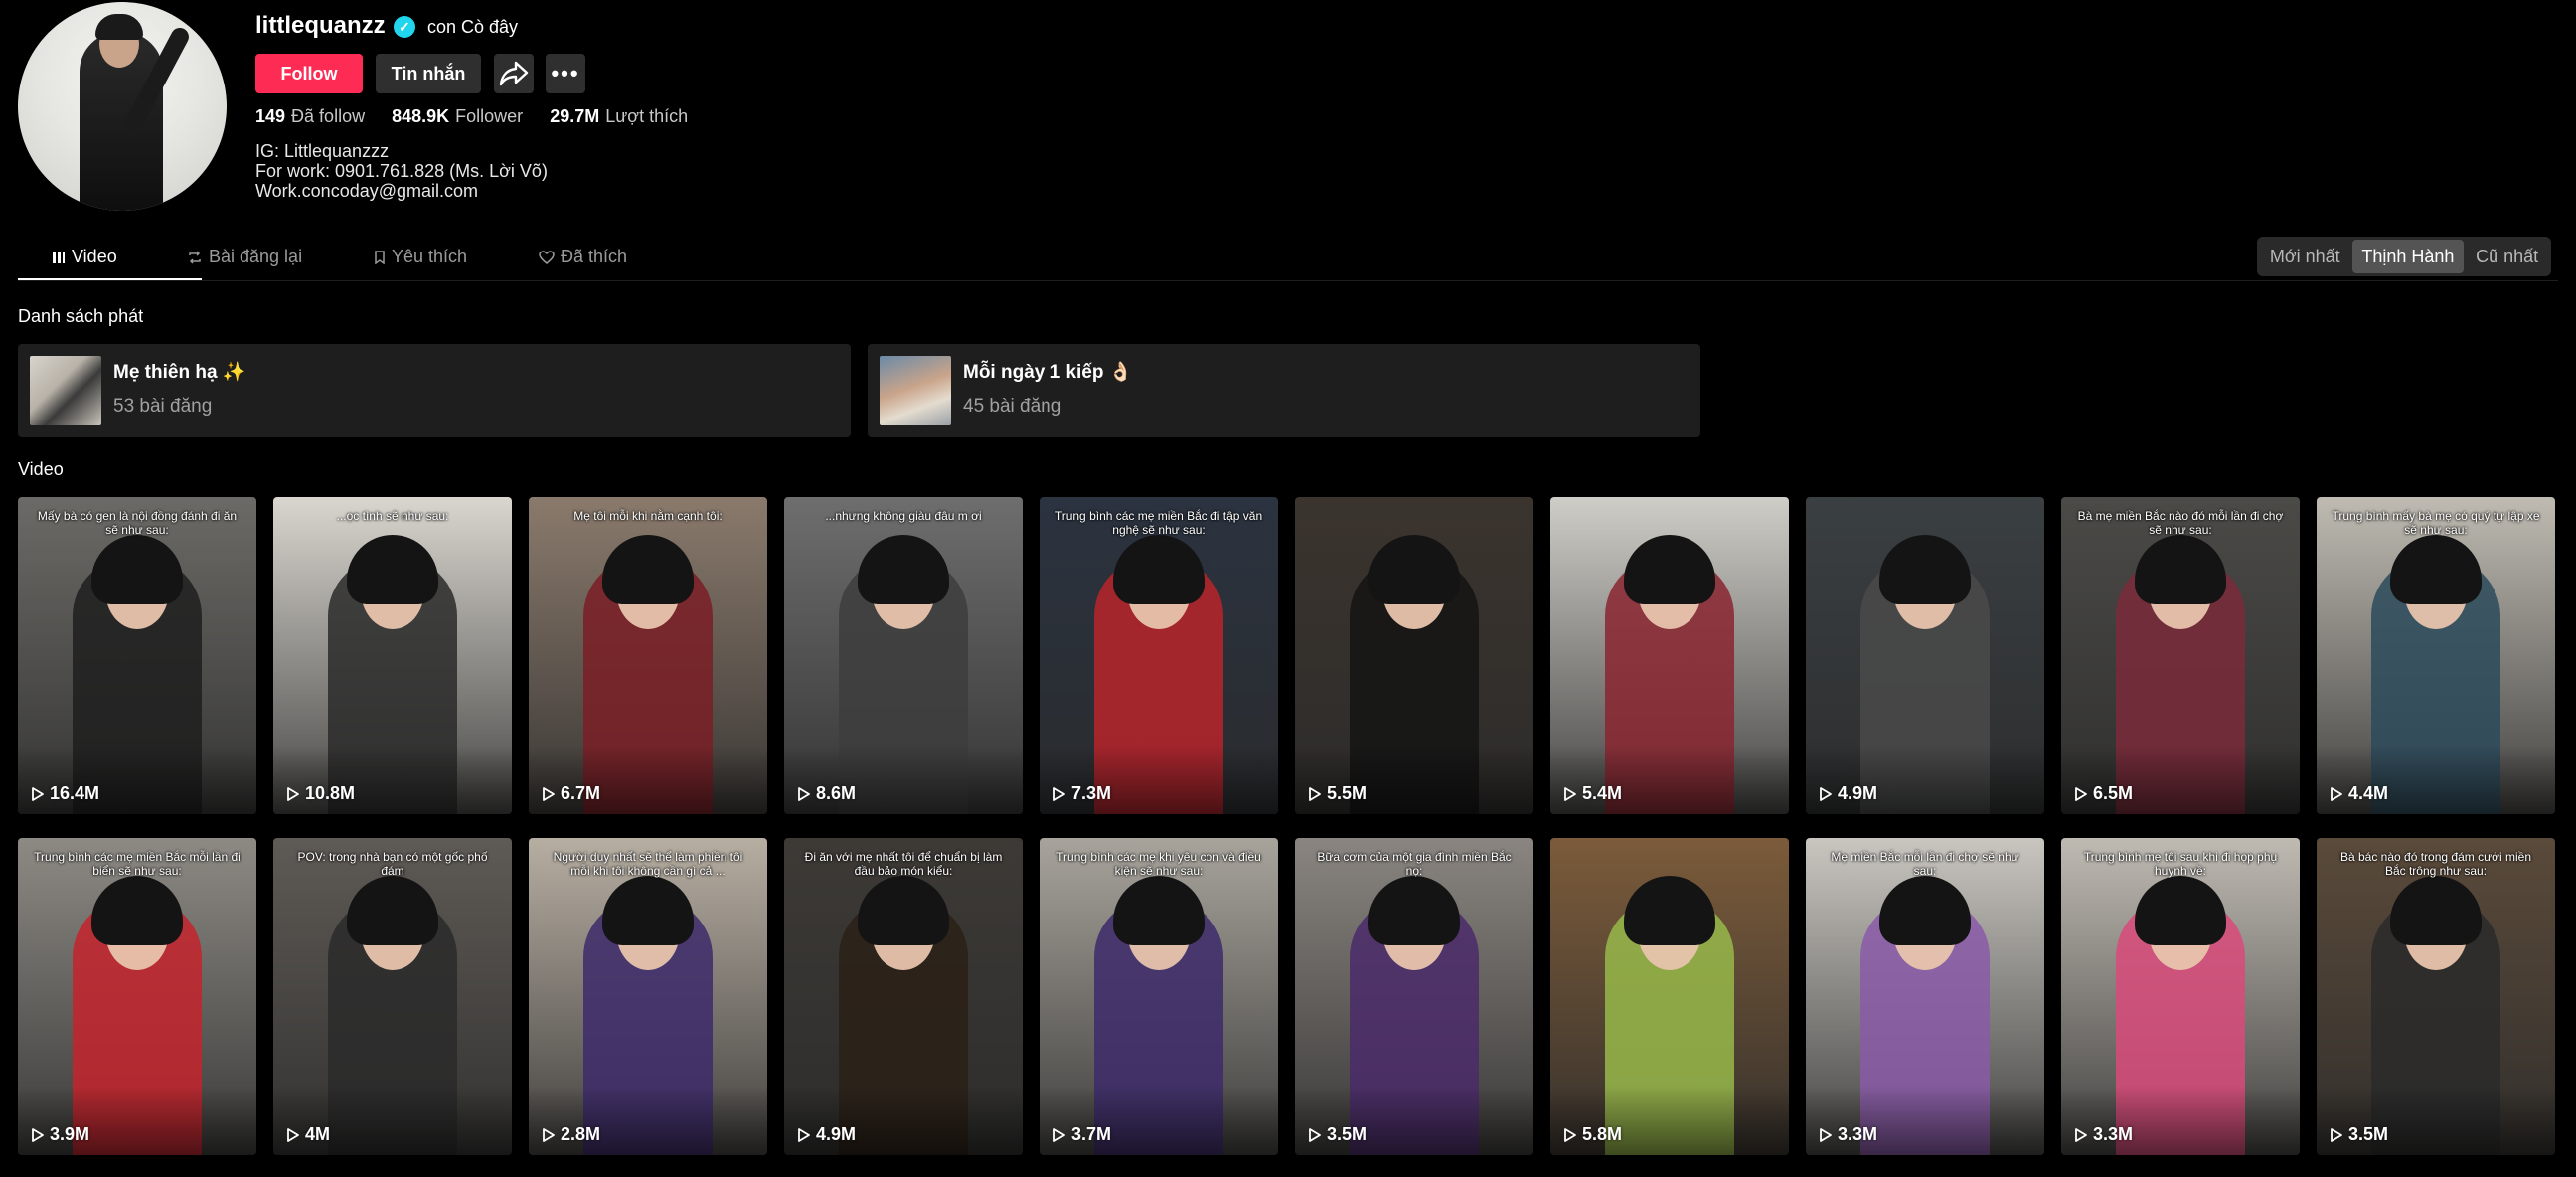 This screenshot has height=1177, width=2576. I want to click on view-count: 16.4M, so click(65, 793).